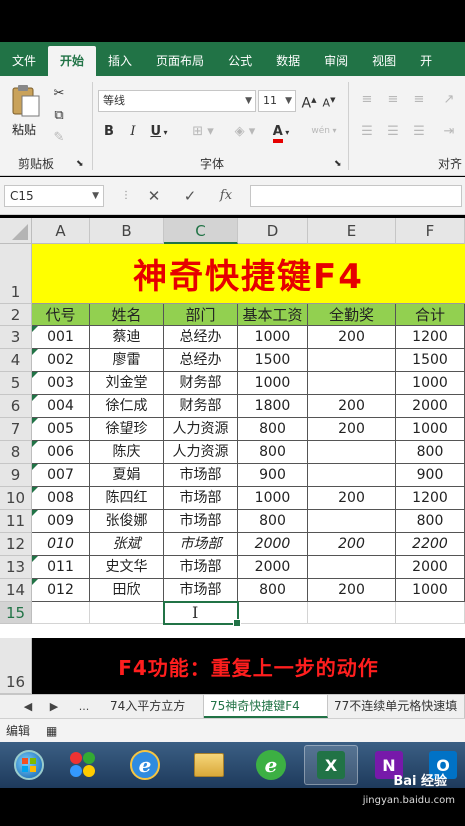  Describe the element at coordinates (16, 406) in the screenshot. I see `row-header: 6` at that location.